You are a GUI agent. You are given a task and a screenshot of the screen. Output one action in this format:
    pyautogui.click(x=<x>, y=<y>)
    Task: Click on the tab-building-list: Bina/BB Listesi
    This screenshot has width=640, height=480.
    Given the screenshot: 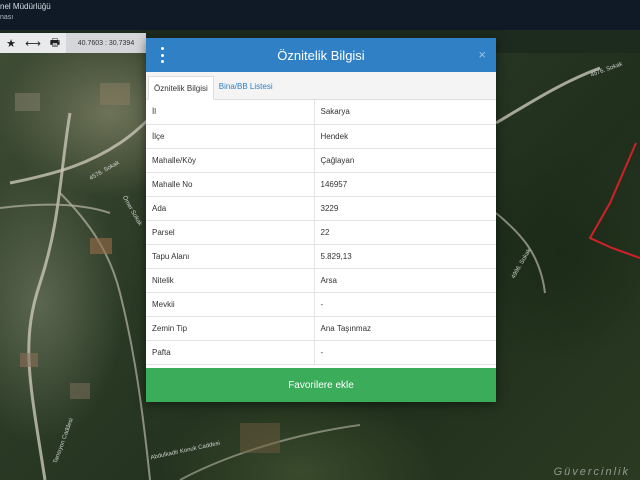 What is the action you would take?
    pyautogui.click(x=246, y=87)
    